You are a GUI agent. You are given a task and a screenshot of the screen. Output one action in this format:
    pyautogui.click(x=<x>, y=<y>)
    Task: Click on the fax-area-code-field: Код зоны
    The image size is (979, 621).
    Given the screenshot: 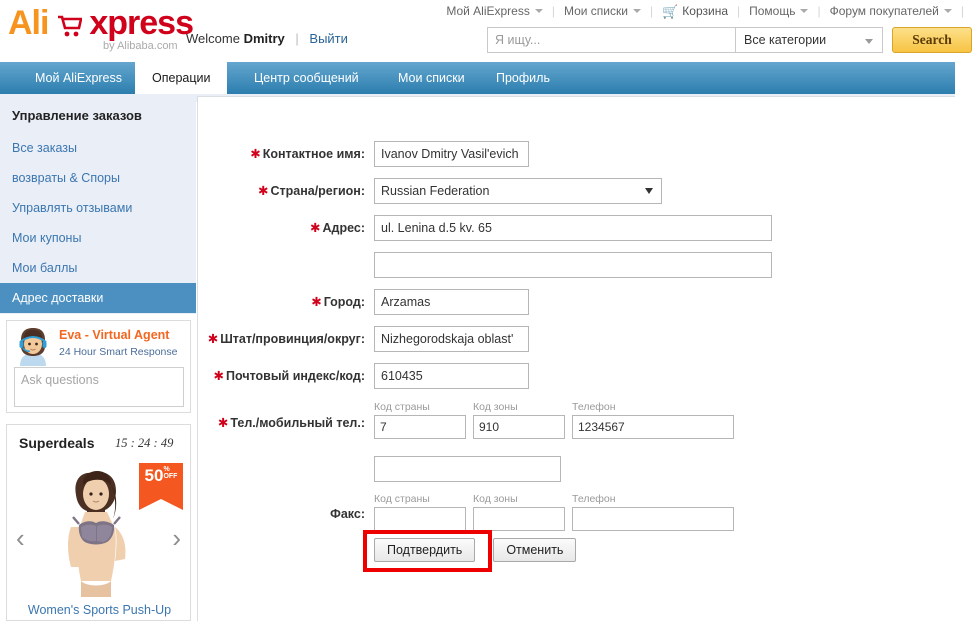 What is the action you would take?
    pyautogui.click(x=519, y=512)
    